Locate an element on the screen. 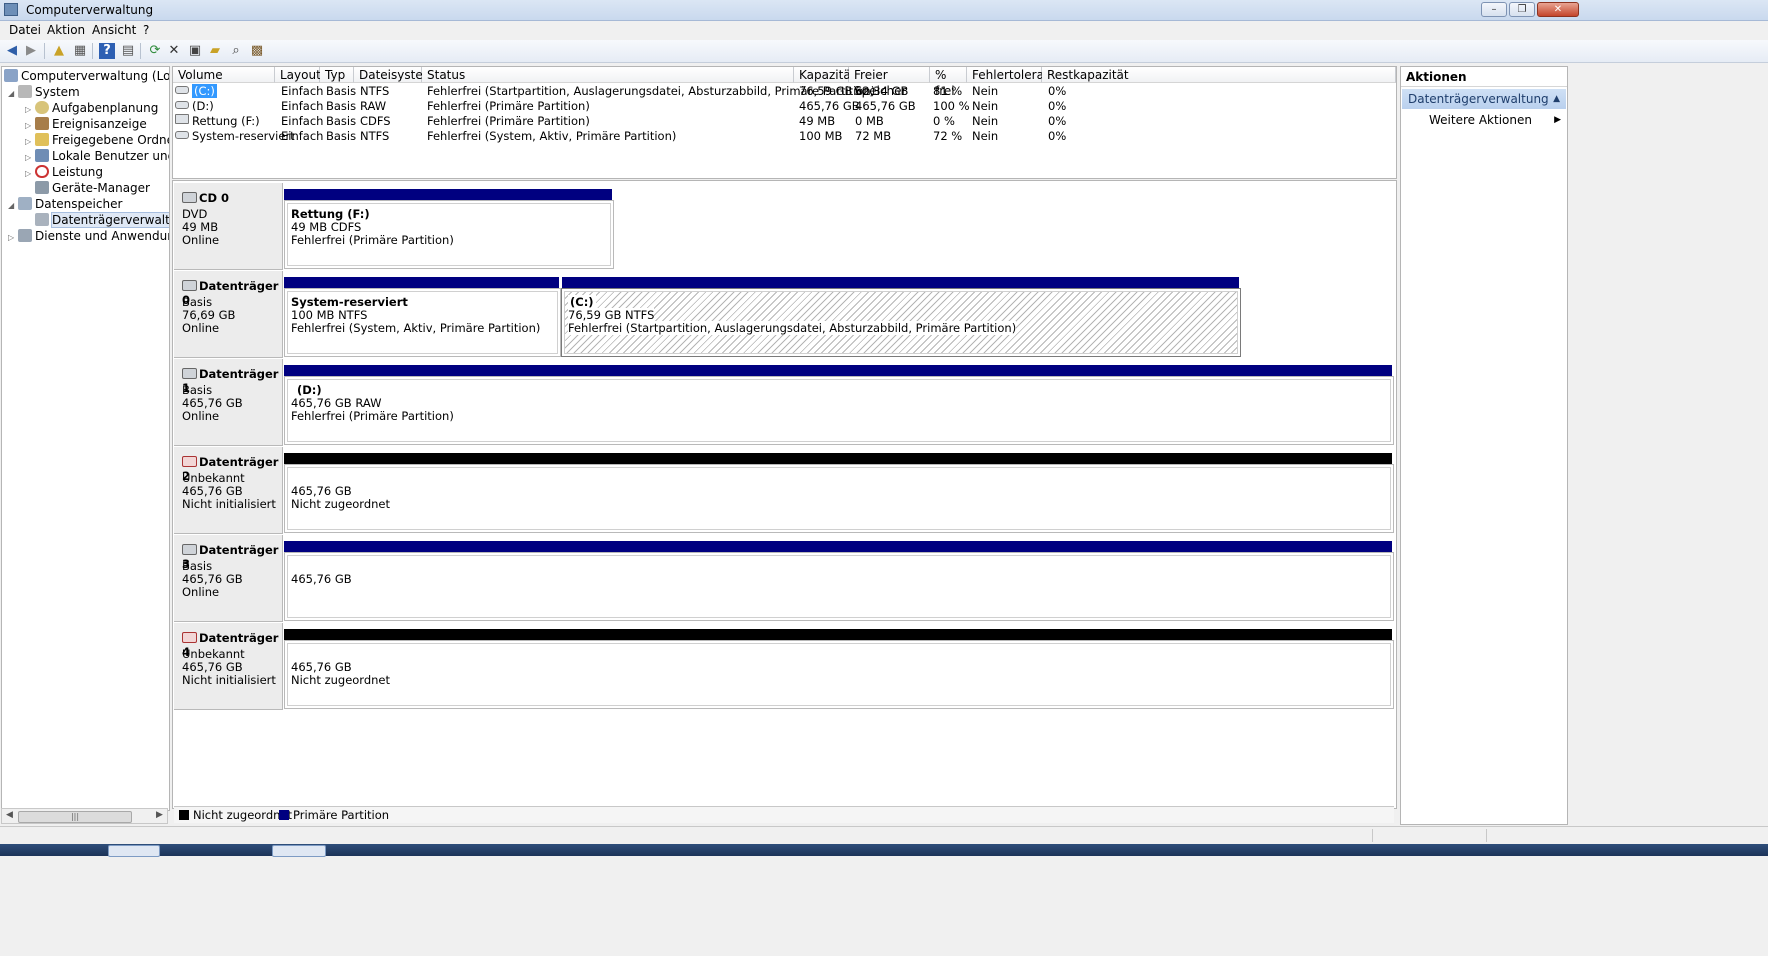  disk-type: Basis is located at coordinates (197, 566).